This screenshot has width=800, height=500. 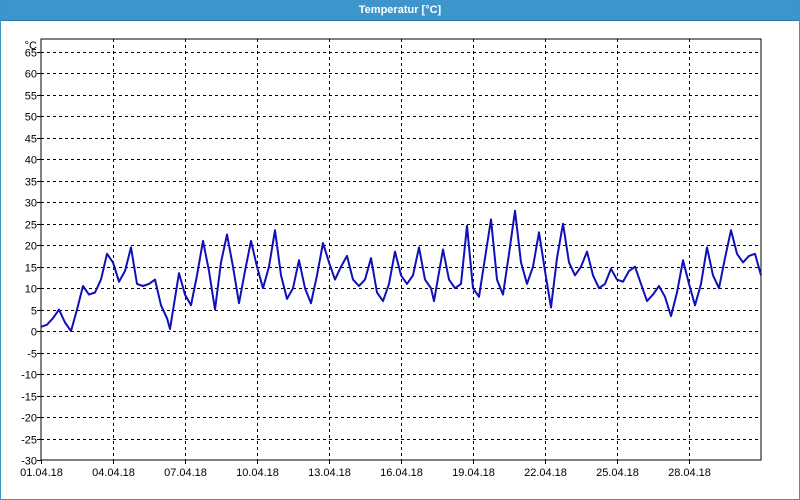 I want to click on y-tick-label: 5, so click(x=34, y=312).